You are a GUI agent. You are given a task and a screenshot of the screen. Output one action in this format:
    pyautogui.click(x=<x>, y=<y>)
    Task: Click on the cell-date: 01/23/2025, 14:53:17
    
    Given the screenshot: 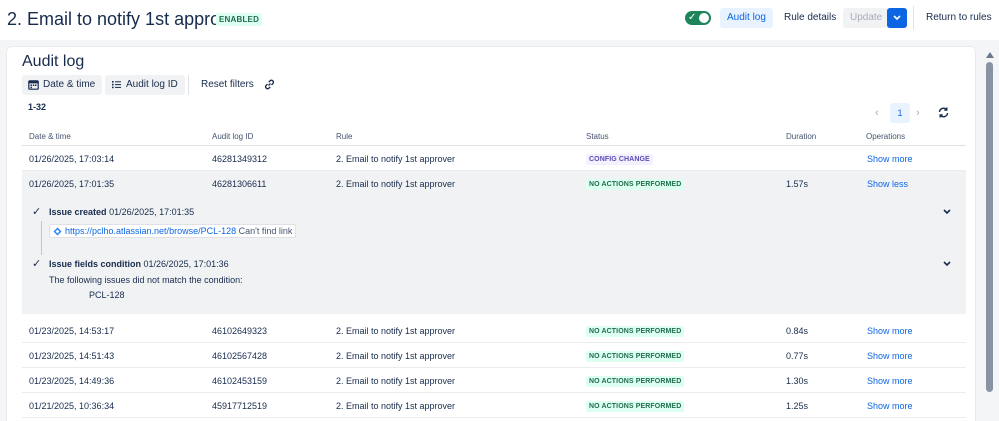 What is the action you would take?
    pyautogui.click(x=72, y=331)
    